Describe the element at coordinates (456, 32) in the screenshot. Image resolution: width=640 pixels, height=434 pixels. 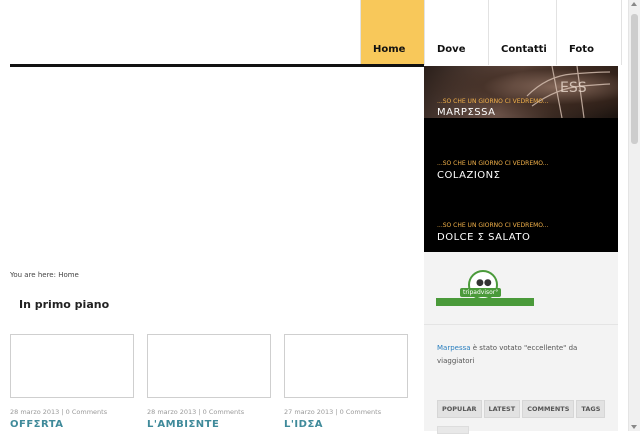
I see `nav-item-dove: Dove` at that location.